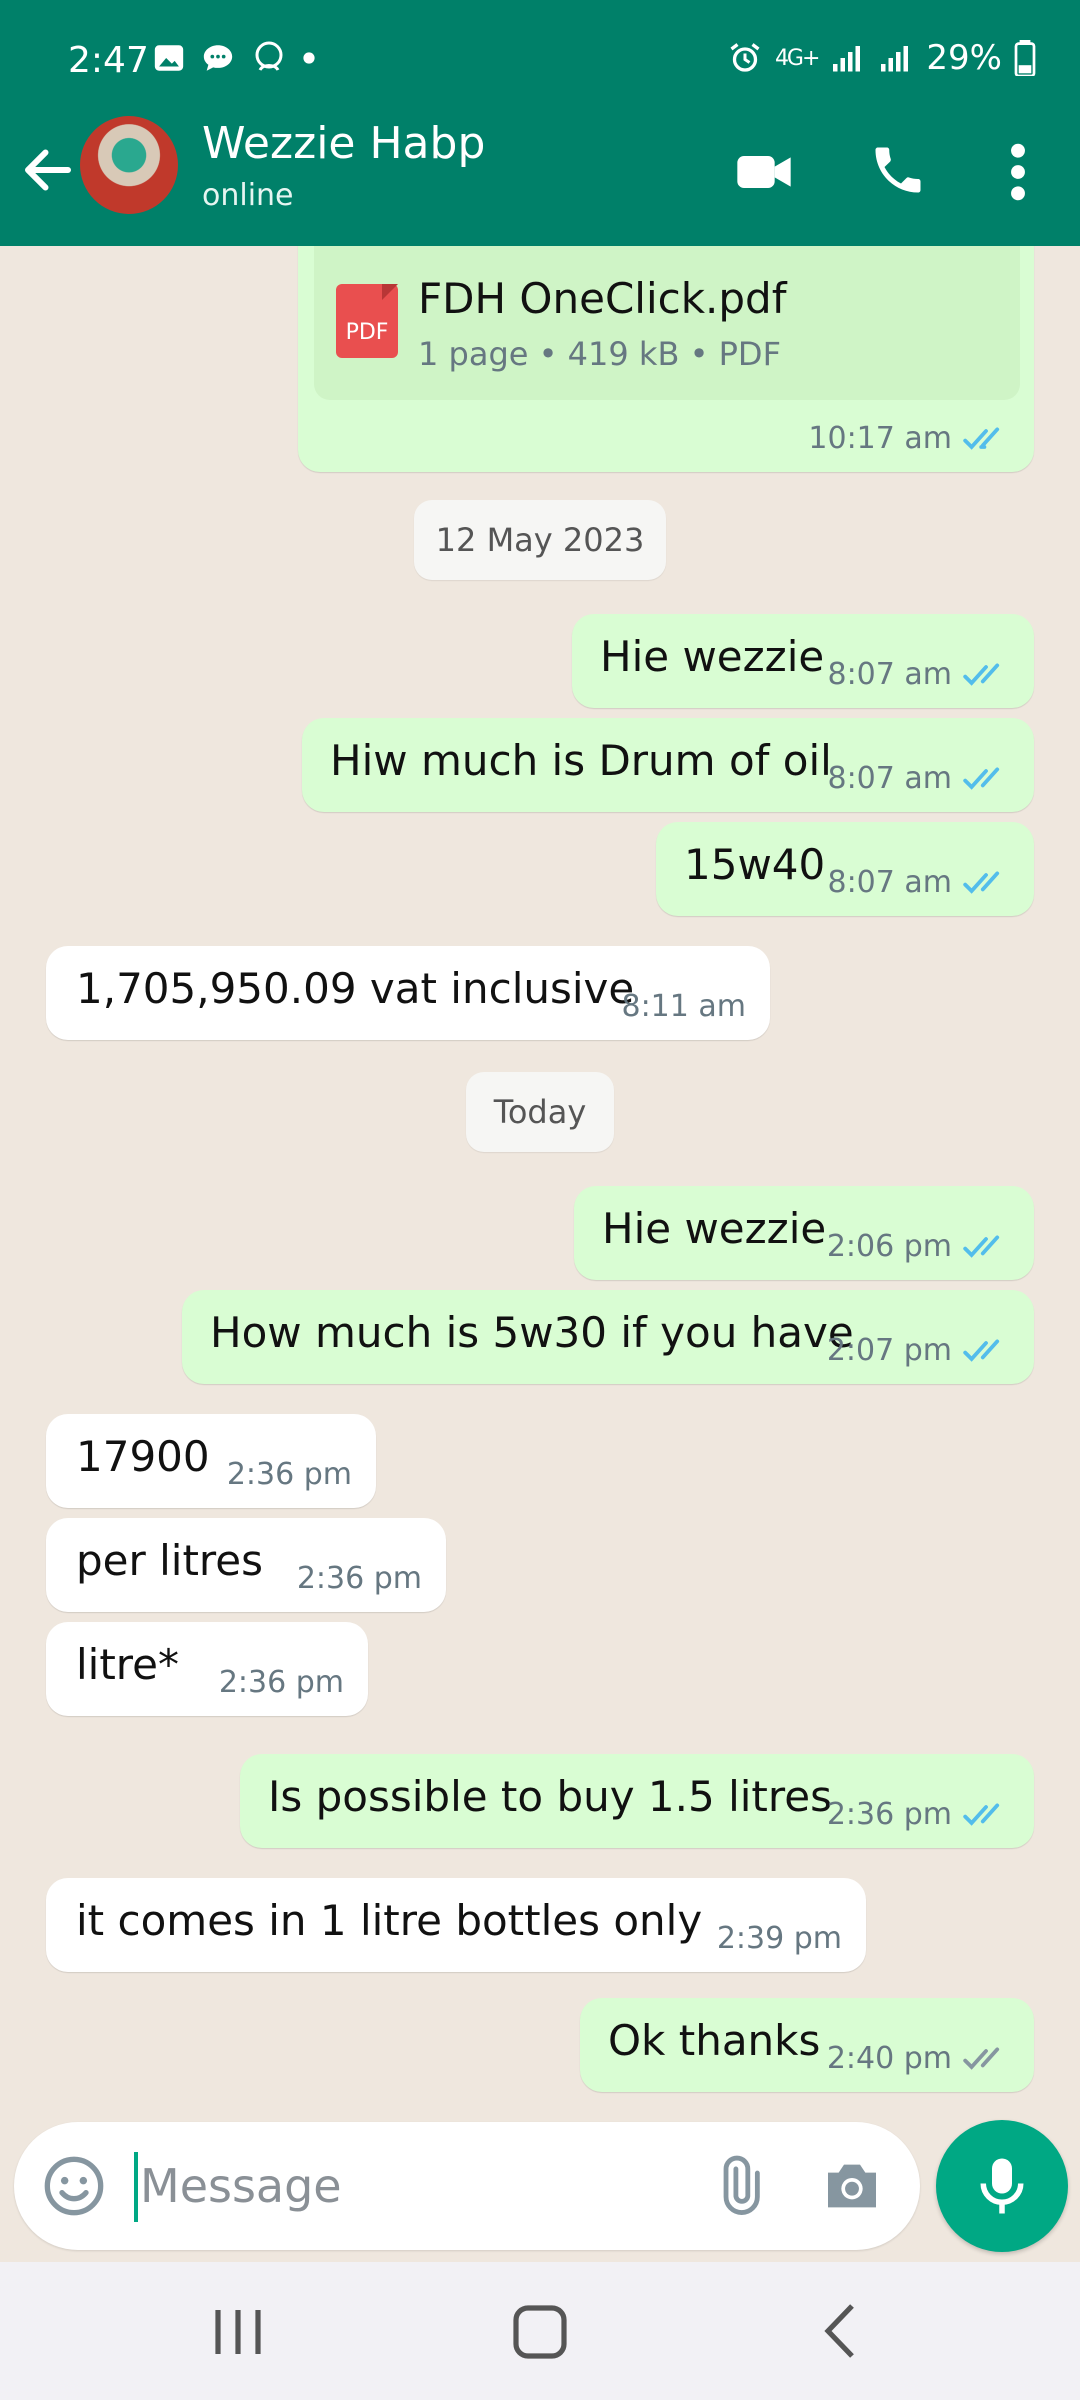 The image size is (1080, 2400). I want to click on document-file-info: 1 page • 419 kB • PDF, so click(599, 354).